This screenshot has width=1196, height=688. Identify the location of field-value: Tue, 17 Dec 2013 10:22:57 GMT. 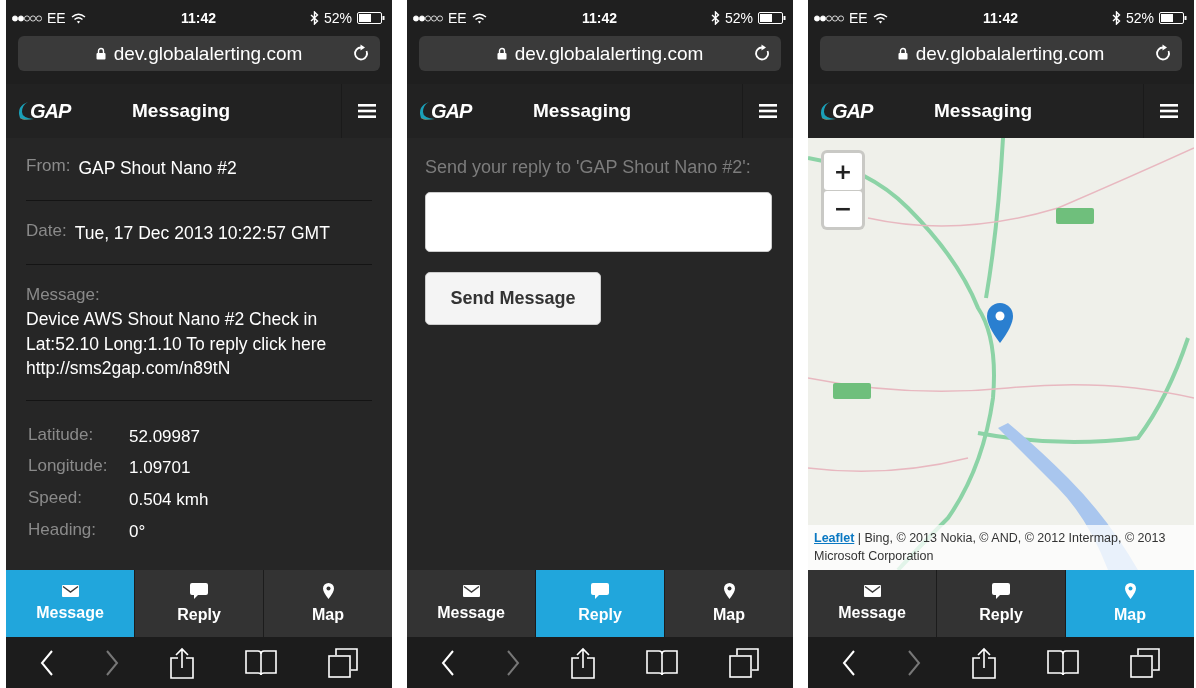
(202, 233).